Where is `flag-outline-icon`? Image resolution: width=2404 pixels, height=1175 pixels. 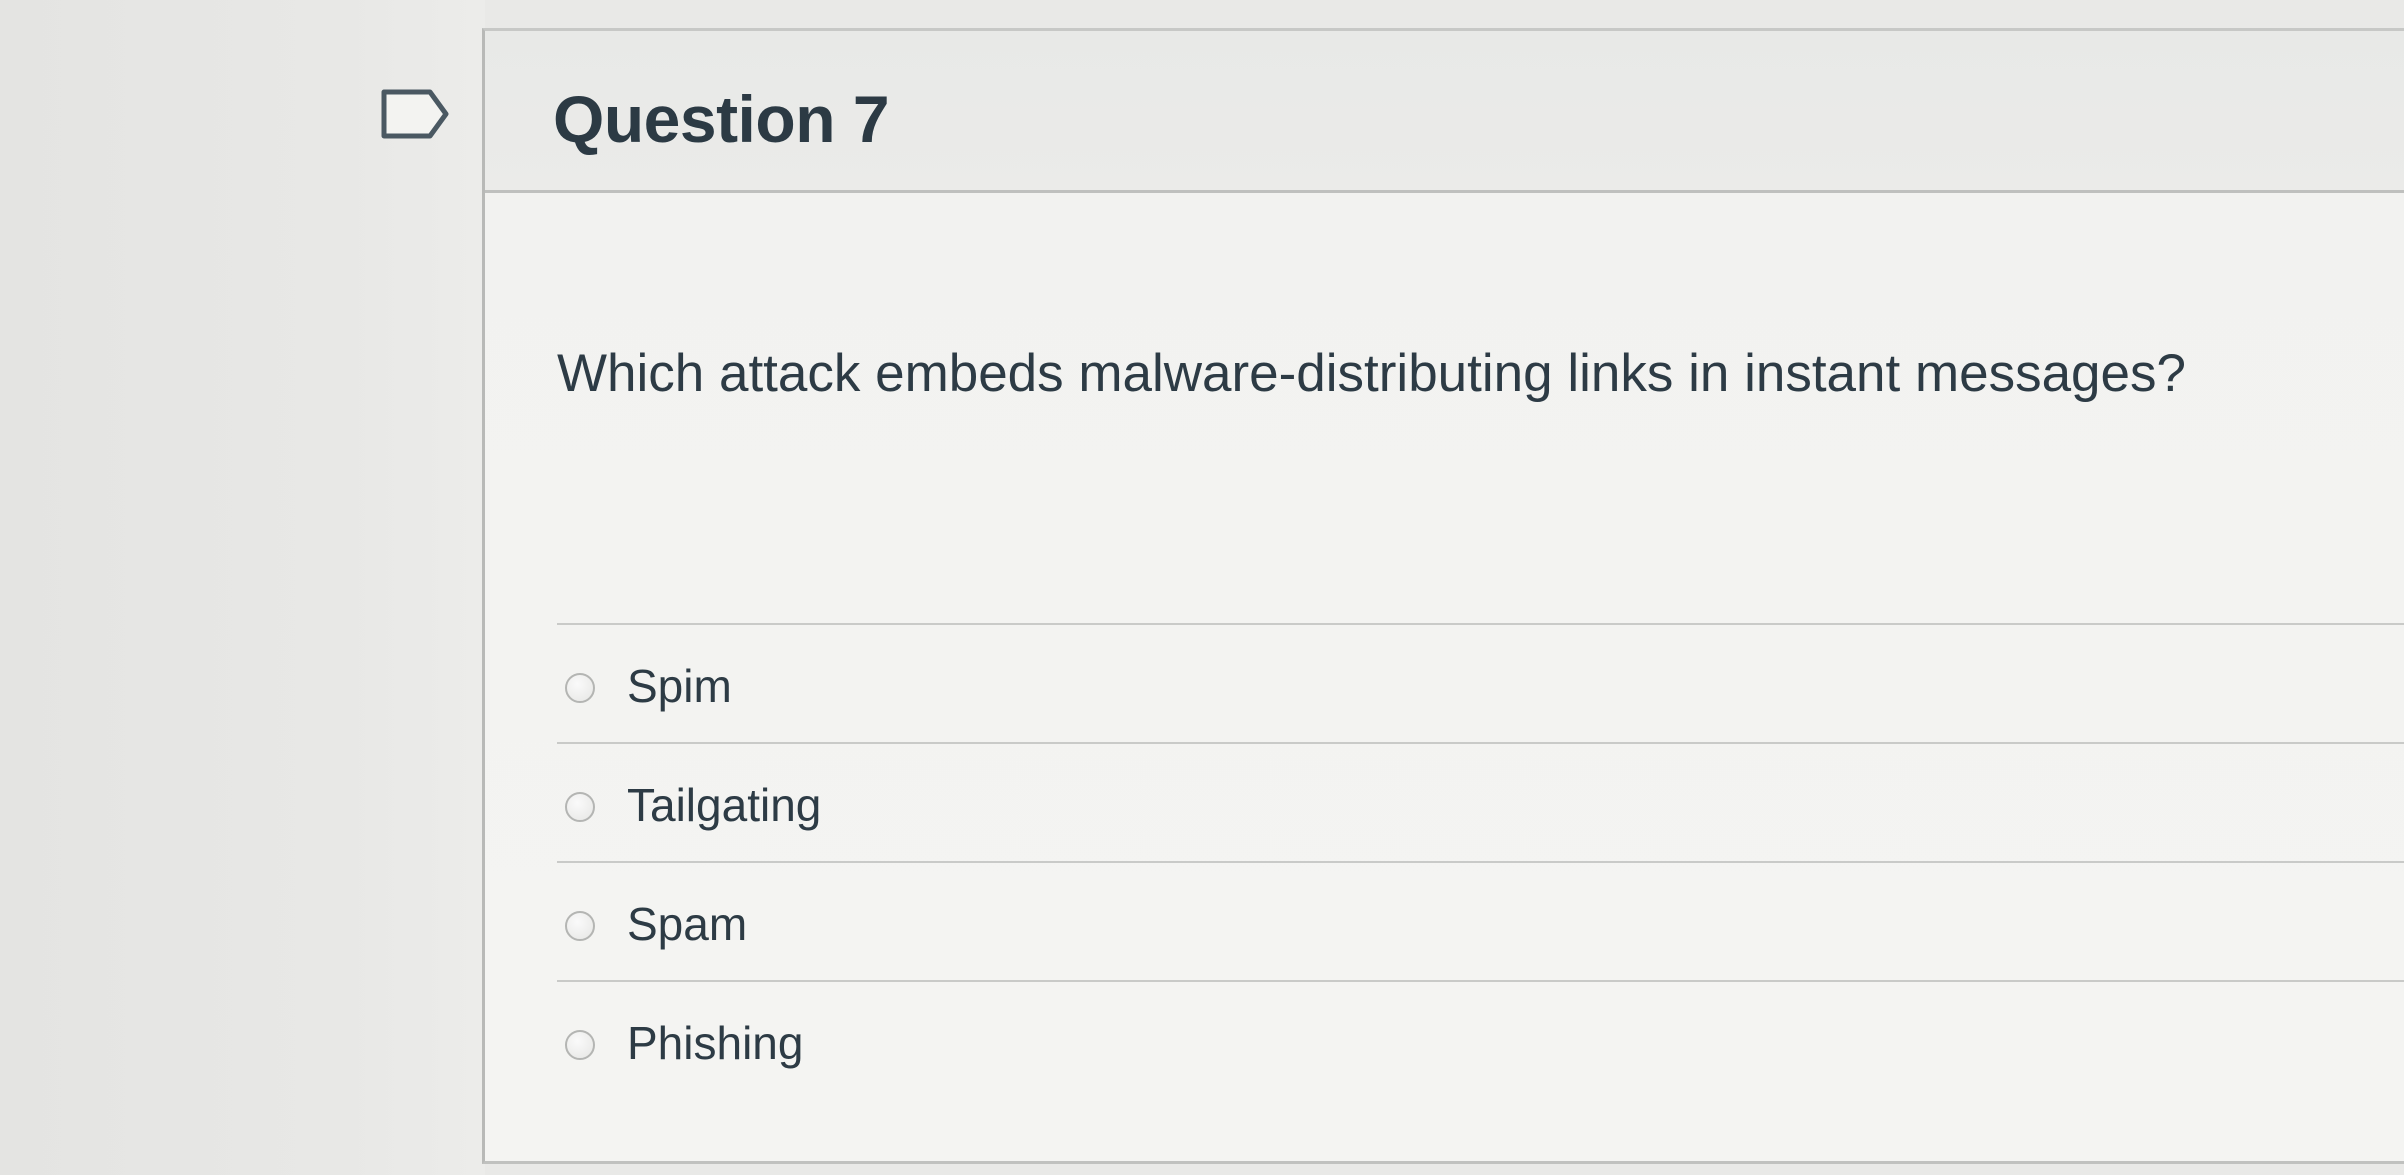 flag-outline-icon is located at coordinates (415, 114).